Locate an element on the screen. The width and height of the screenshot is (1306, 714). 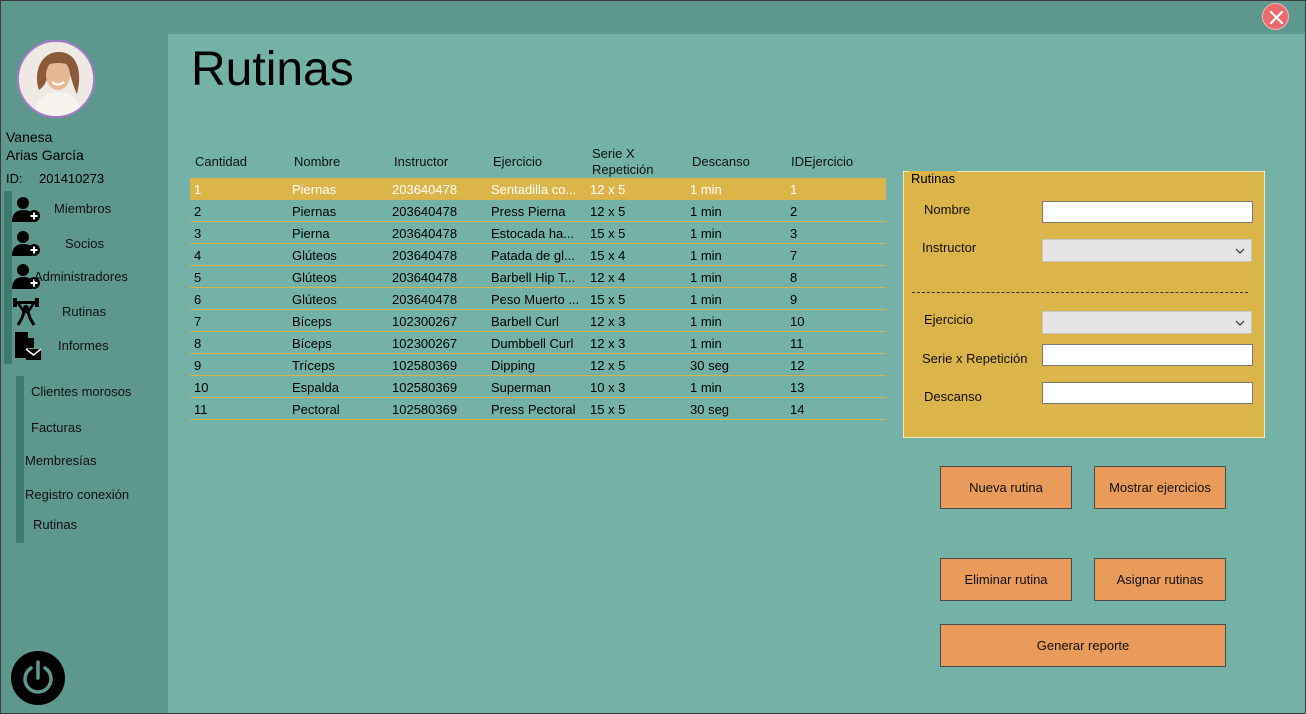
header-serie-line2: Repetición is located at coordinates (623, 169).